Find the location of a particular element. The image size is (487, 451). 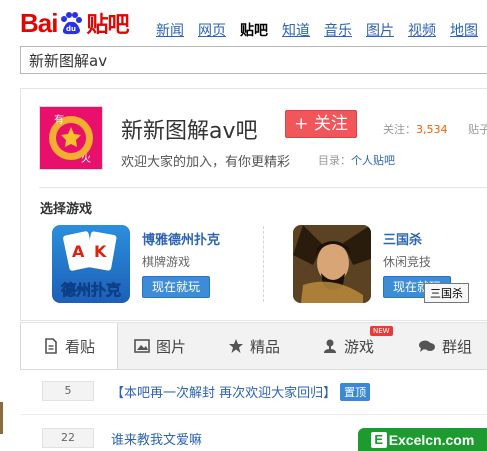

poker-cards-icon: A K 德州扑克 is located at coordinates (91, 265).